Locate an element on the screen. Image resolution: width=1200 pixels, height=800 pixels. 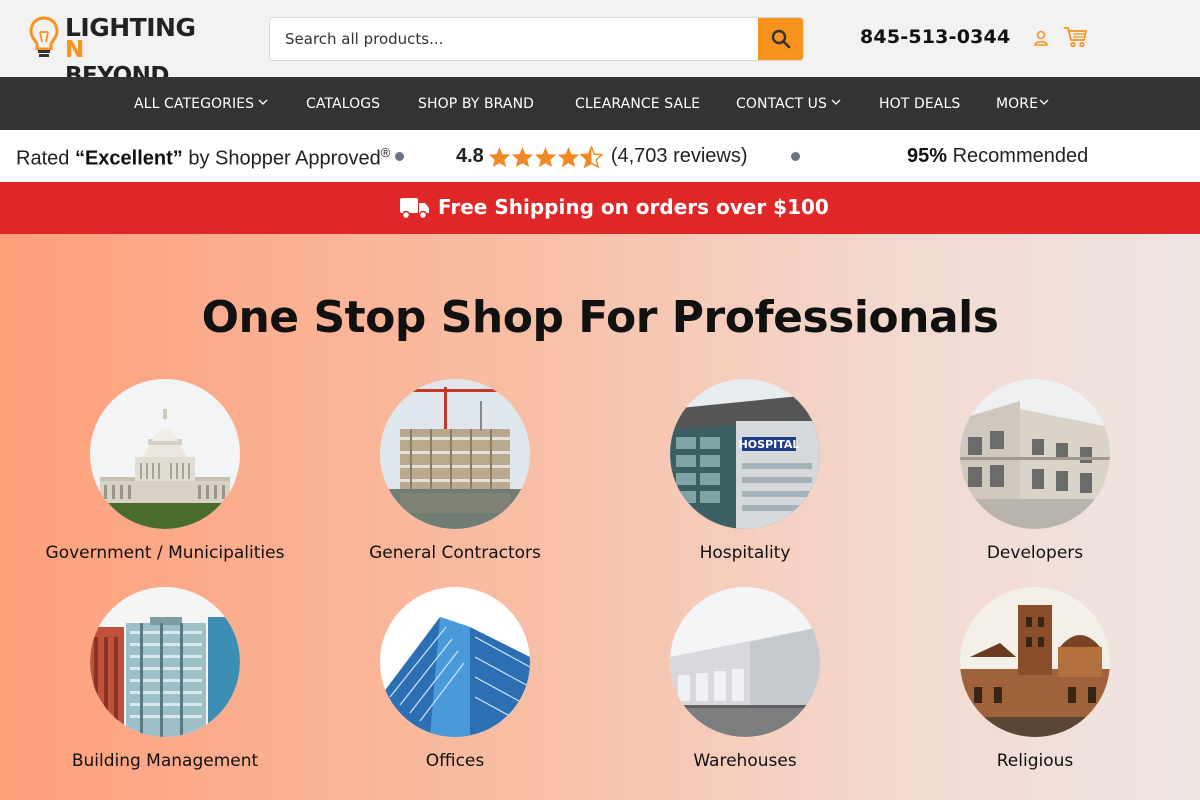
cart-icon is located at coordinates (1075, 37).